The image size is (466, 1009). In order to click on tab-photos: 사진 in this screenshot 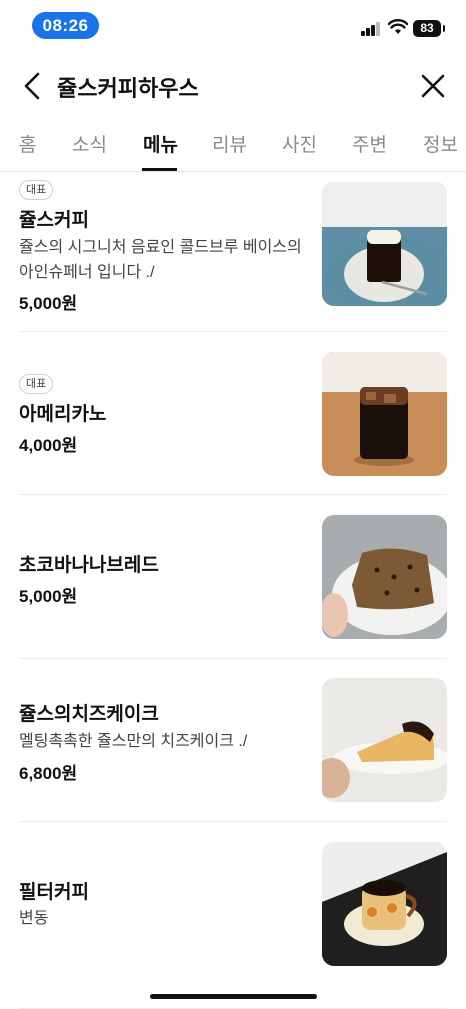, I will do `click(299, 143)`.